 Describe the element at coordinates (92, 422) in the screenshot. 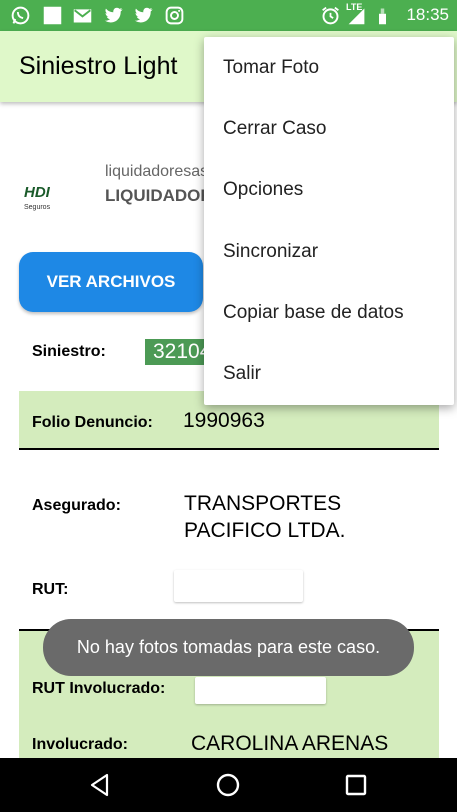

I see `folio-label: Folio Denuncio:` at that location.